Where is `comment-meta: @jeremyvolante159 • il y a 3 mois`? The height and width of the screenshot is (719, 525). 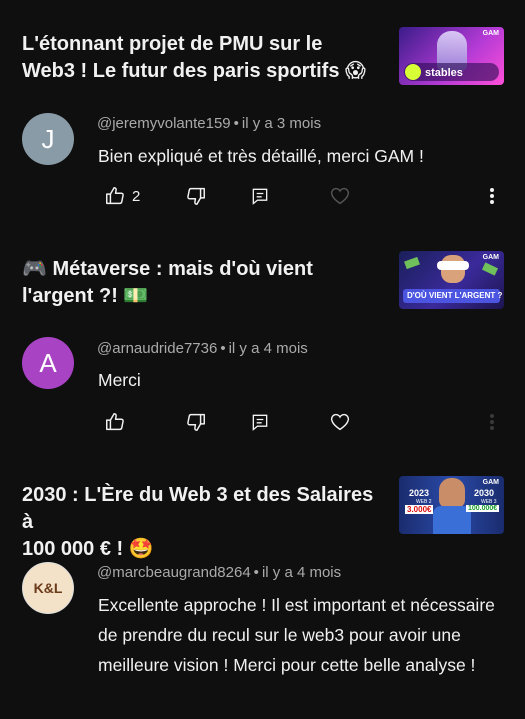
comment-meta: @jeremyvolante159 • il y a 3 mois is located at coordinates (209, 123).